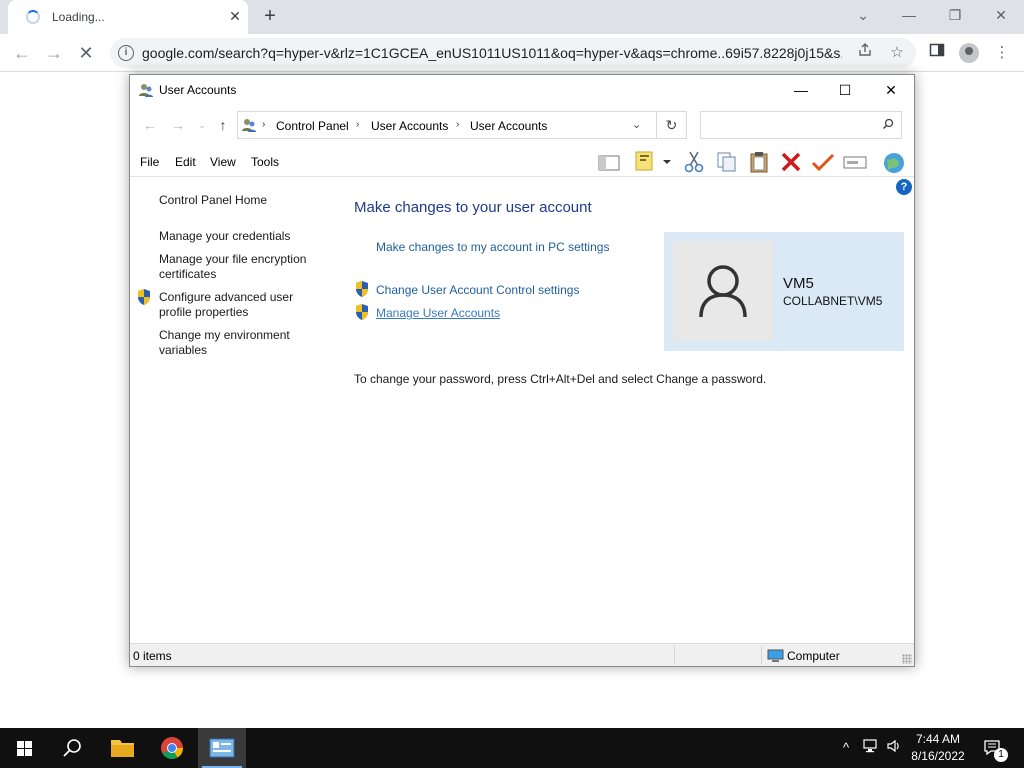  I want to click on tab-close-icon: ✕, so click(235, 16).